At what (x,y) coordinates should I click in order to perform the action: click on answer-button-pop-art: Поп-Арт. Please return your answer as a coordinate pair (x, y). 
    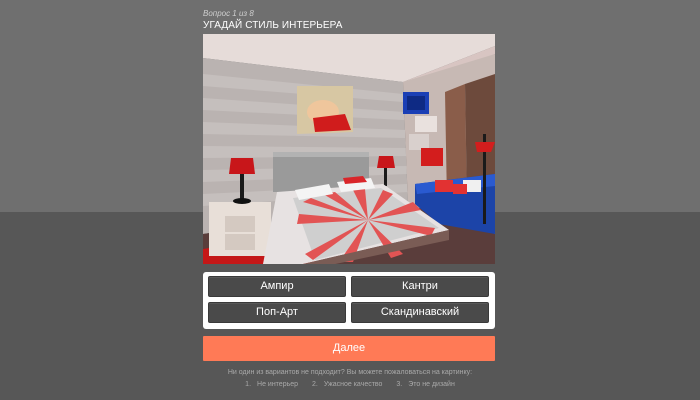
    Looking at the image, I should click on (277, 312).